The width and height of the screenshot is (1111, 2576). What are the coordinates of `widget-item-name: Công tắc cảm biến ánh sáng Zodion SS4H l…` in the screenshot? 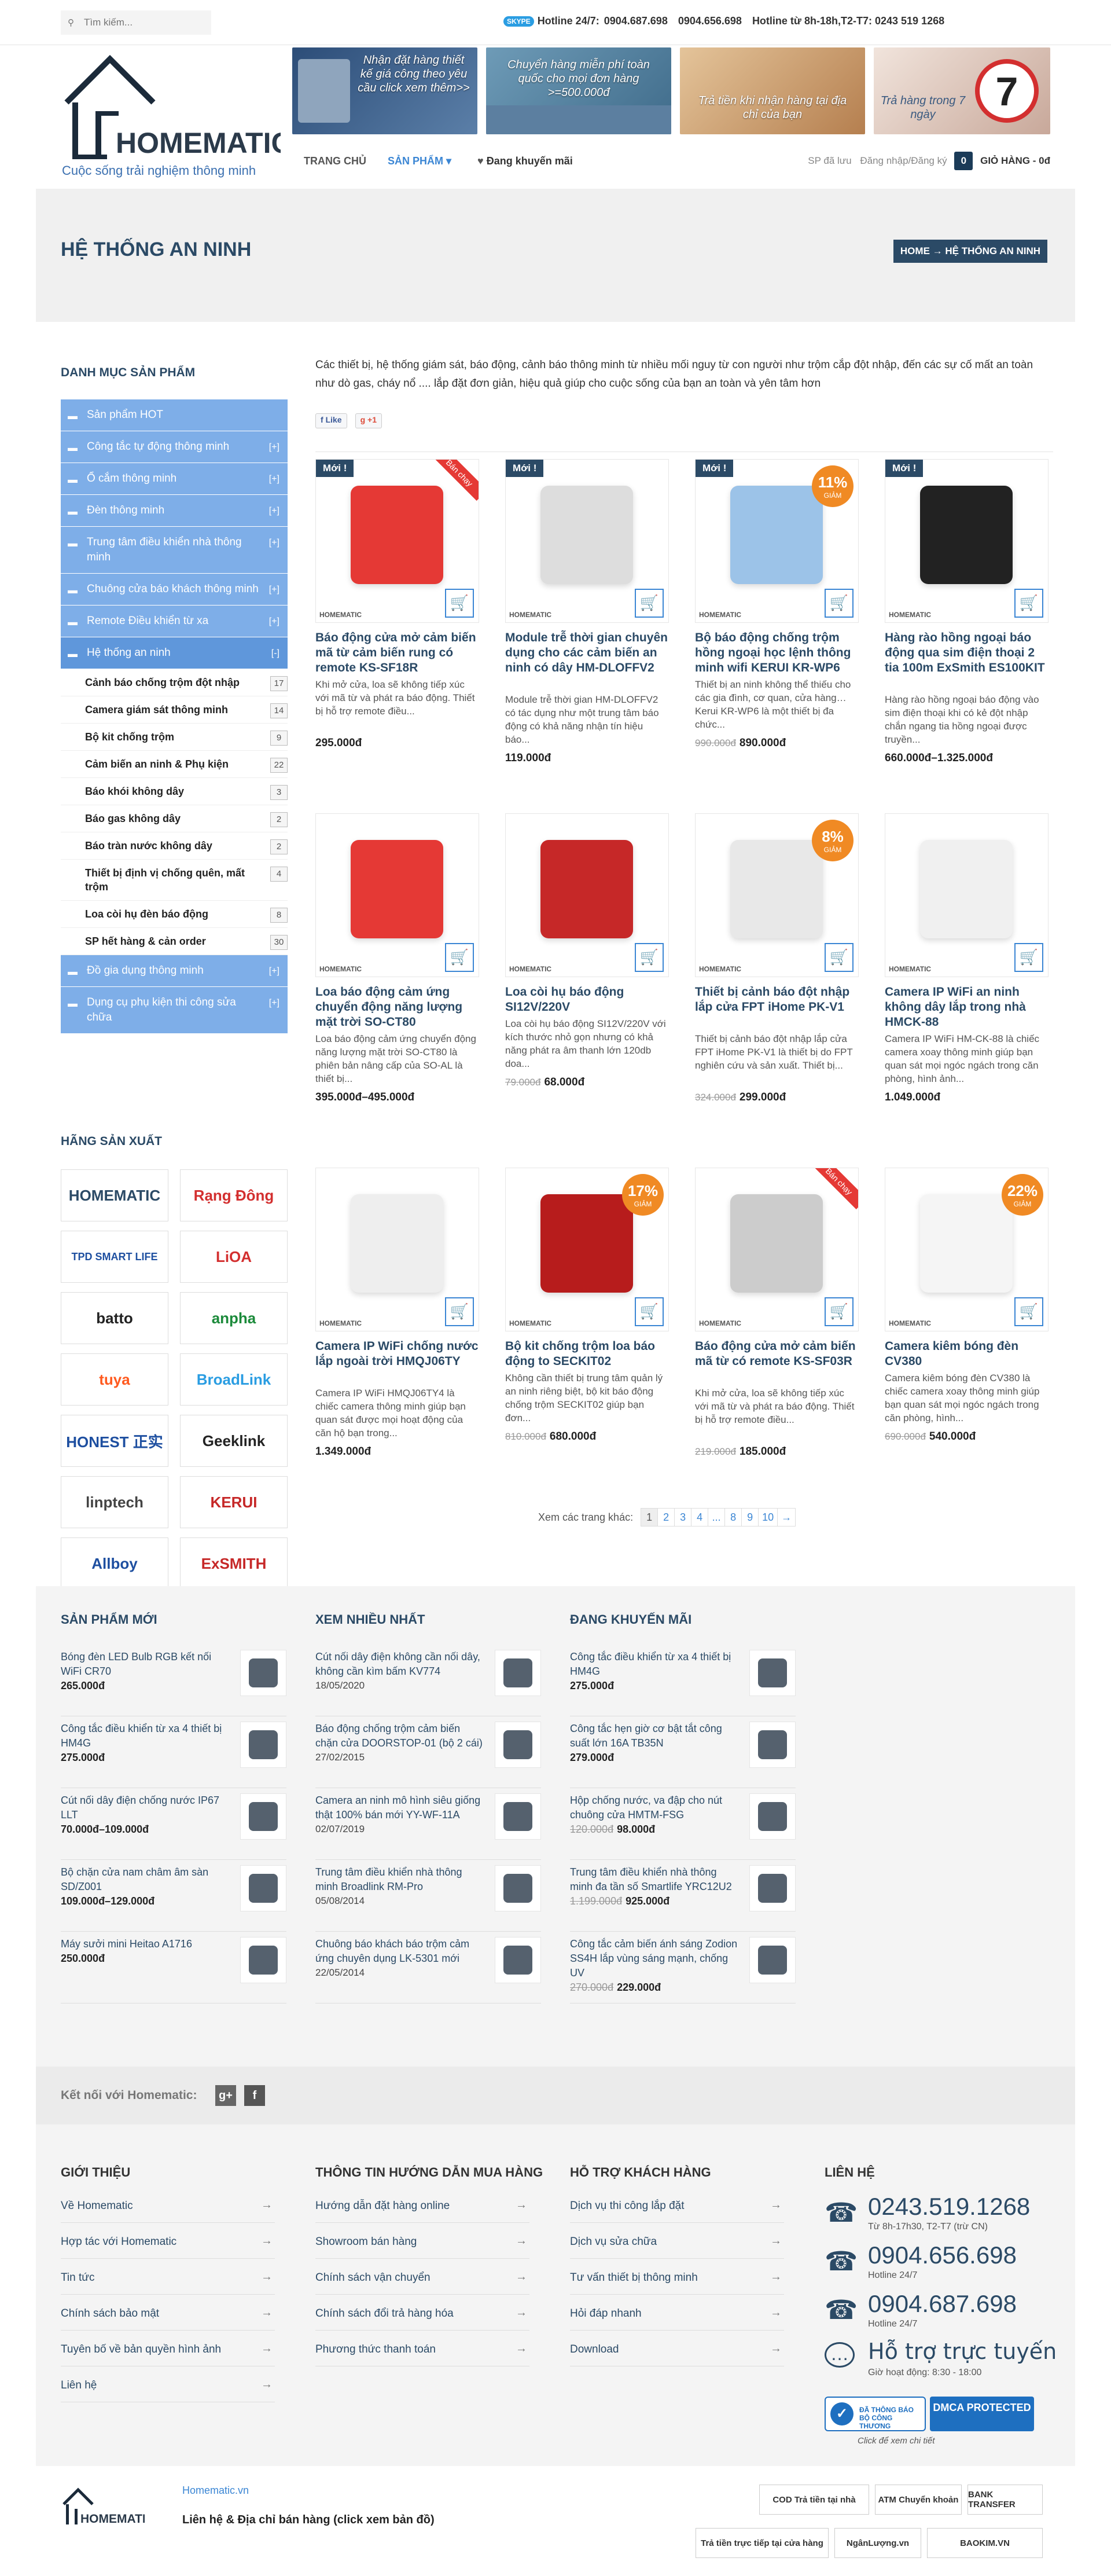 It's located at (654, 1958).